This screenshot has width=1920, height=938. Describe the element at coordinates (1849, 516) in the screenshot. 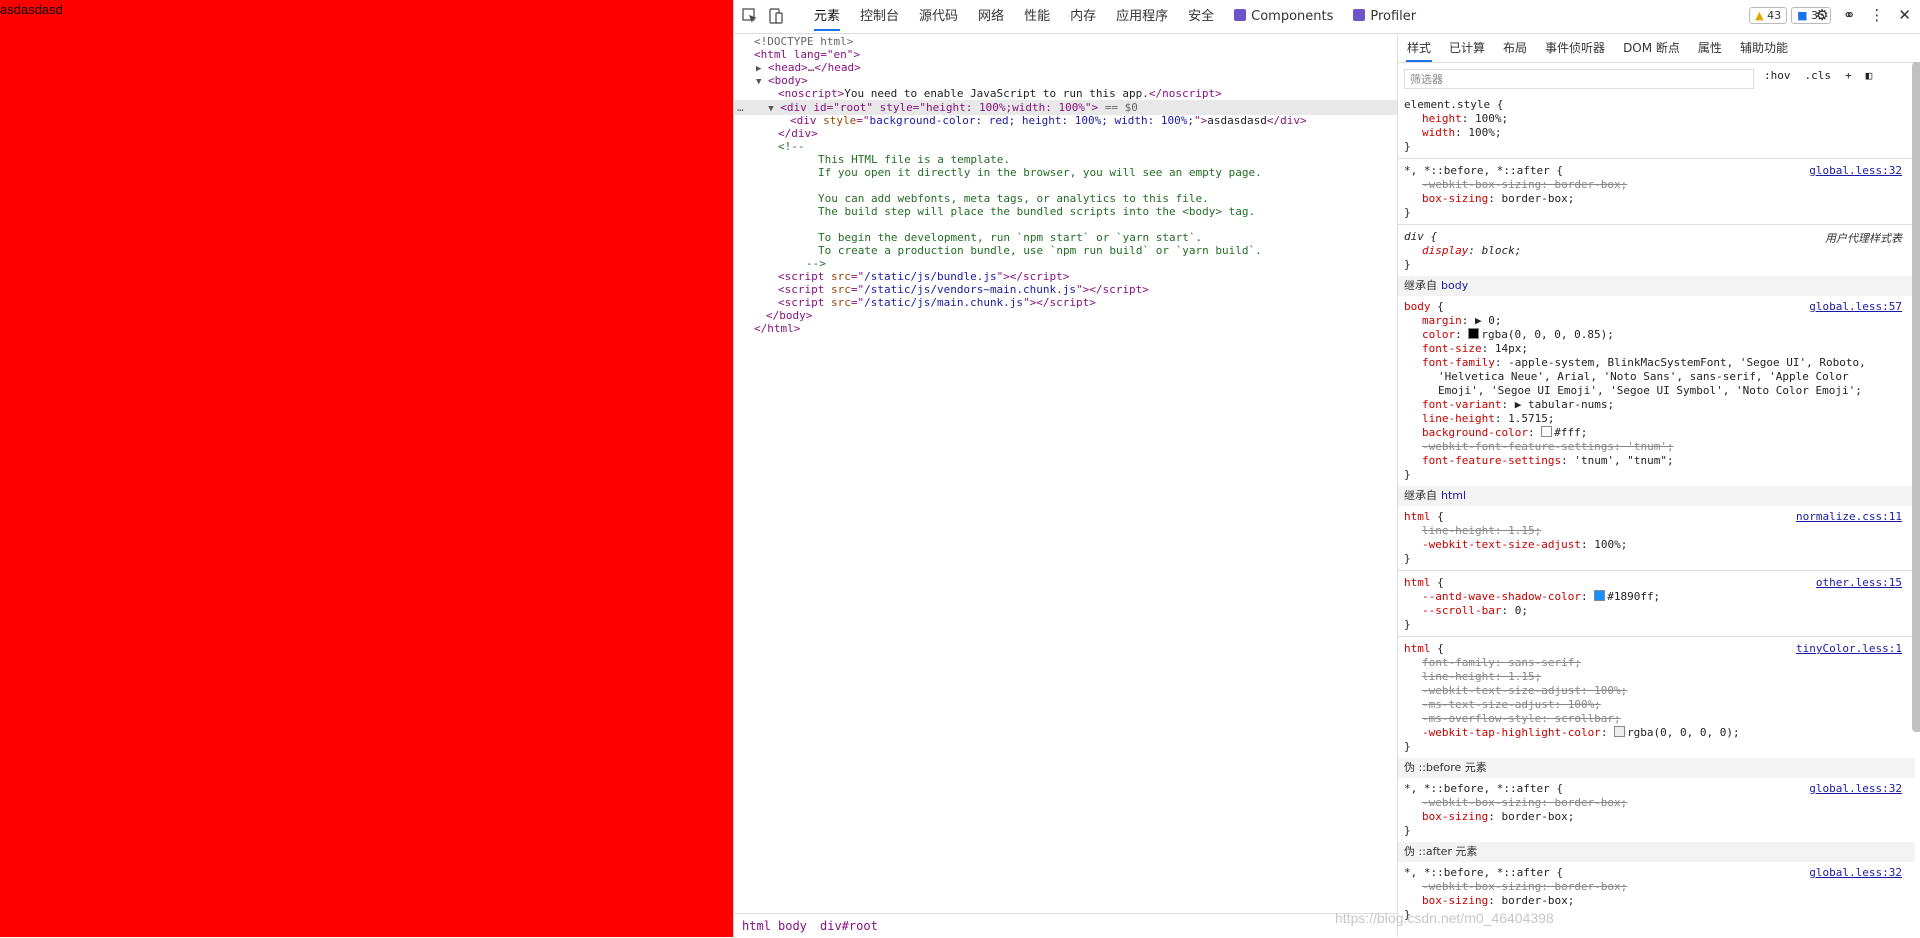

I see `rule-source-link: normalize.css:11` at that location.